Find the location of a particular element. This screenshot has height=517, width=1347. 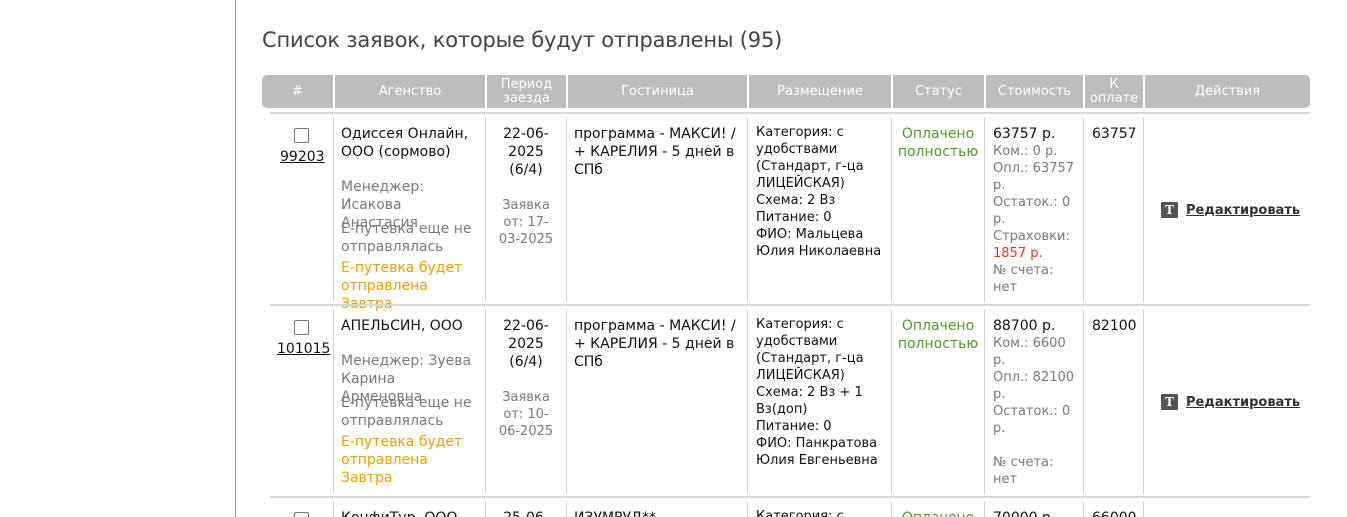

col-cost: Стоимость is located at coordinates (1035, 91).